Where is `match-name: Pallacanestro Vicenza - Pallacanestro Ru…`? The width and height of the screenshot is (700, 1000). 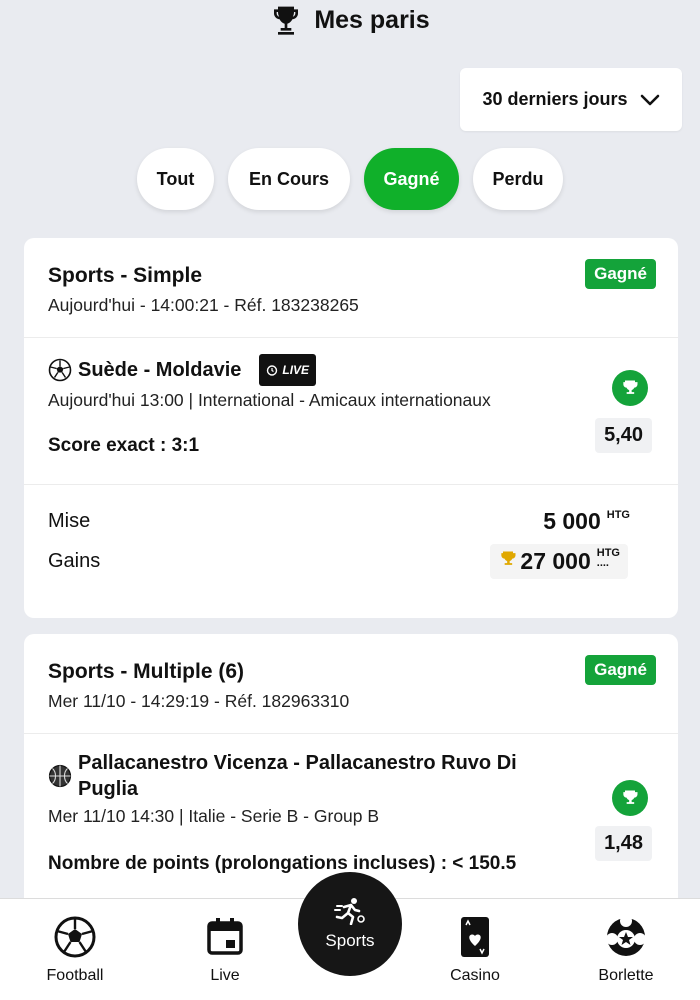 match-name: Pallacanestro Vicenza - Pallacanestro Ru… is located at coordinates (297, 763).